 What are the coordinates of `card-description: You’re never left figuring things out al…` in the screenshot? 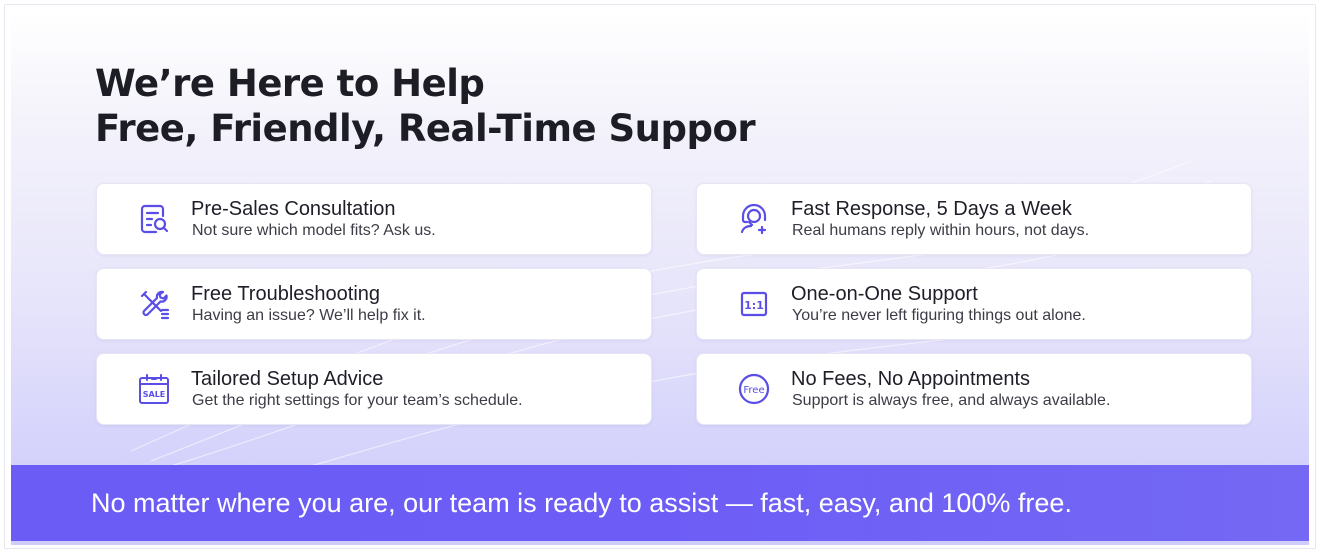 It's located at (939, 315).